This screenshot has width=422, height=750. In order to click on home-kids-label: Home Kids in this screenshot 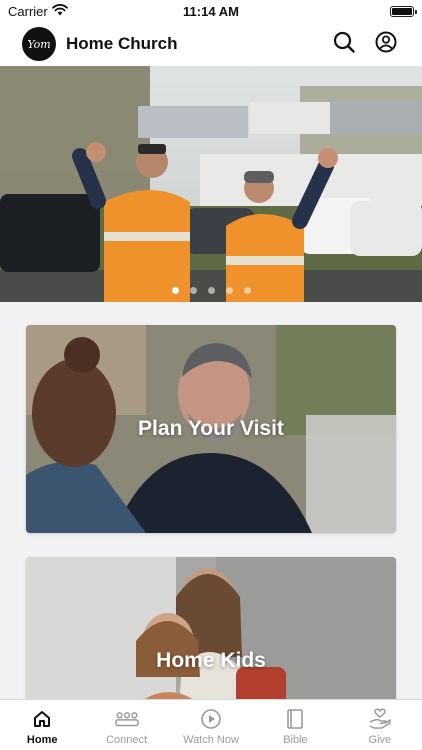, I will do `click(211, 660)`.